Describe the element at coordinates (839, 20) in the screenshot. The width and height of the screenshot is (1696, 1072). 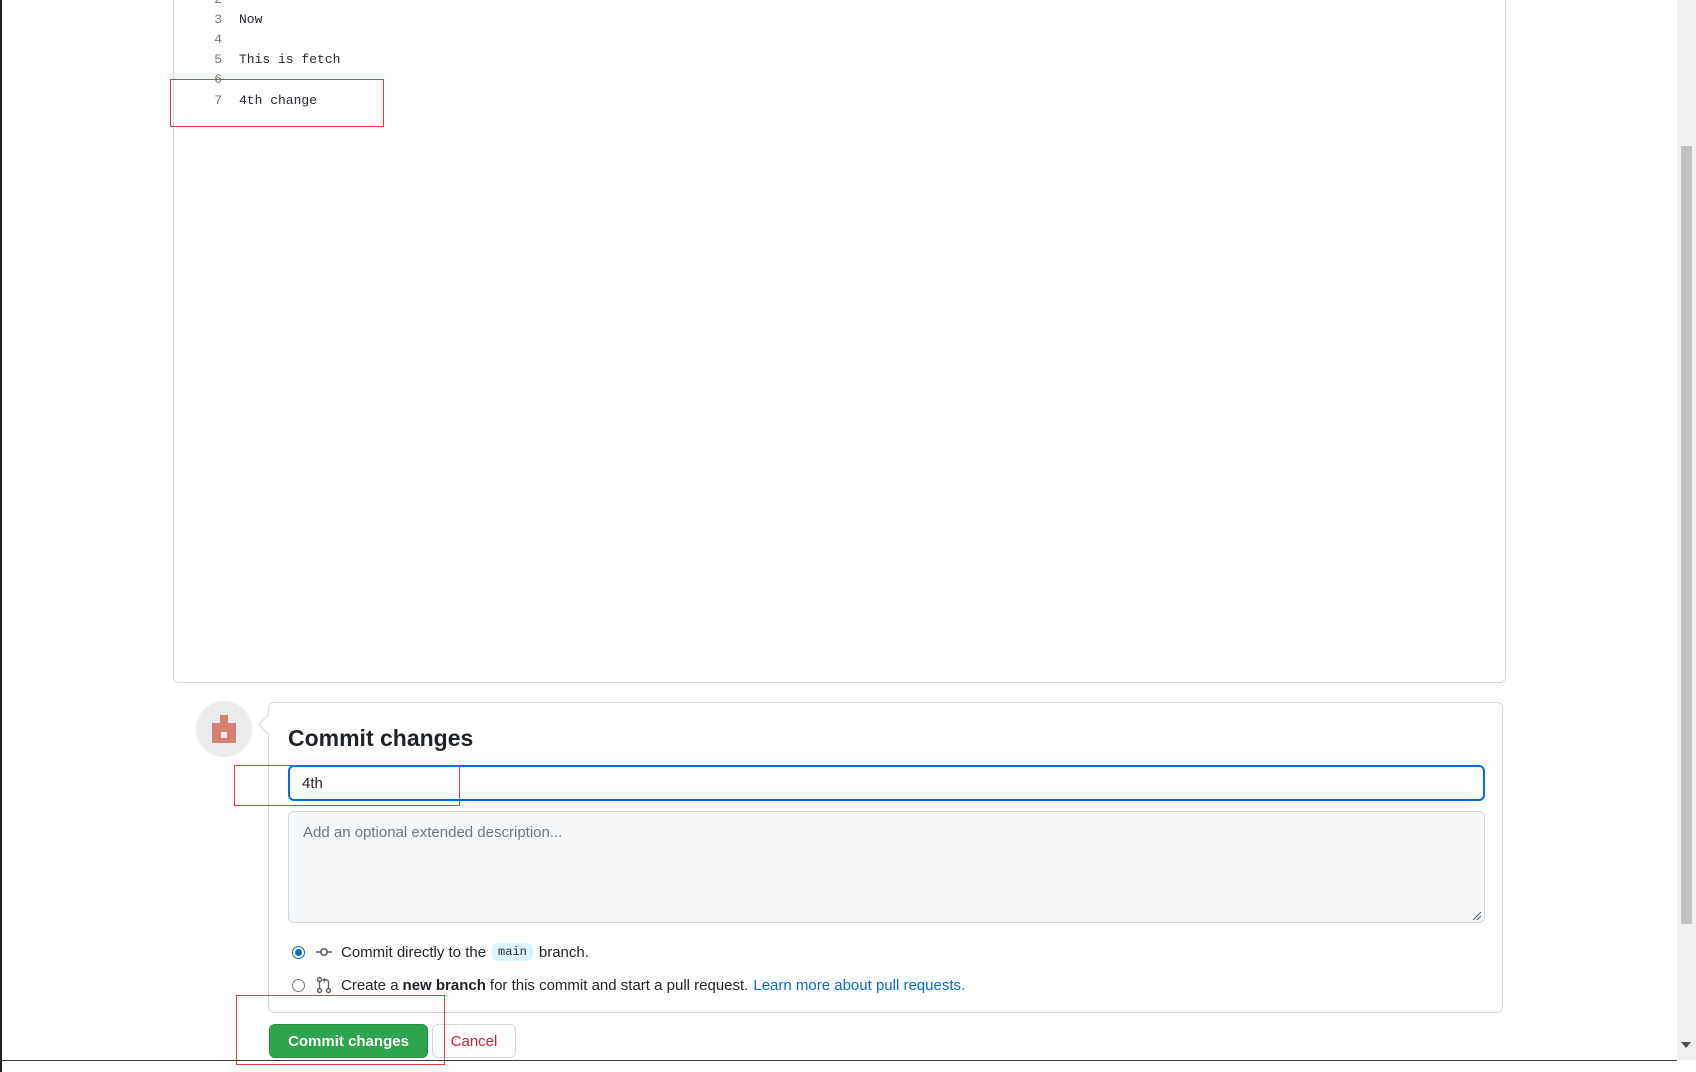
I see `code-line: 3 Now` at that location.